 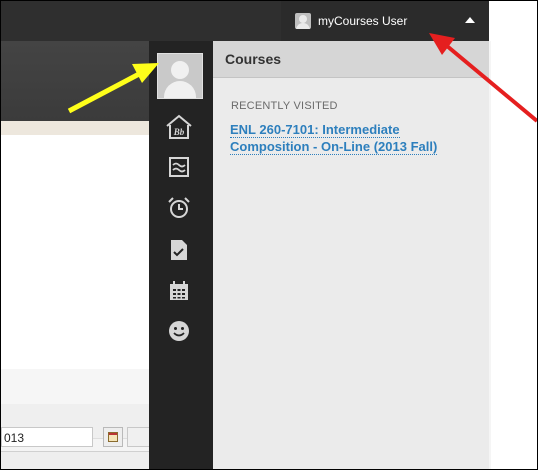 What do you see at coordinates (179, 291) in the screenshot?
I see `calendar-grid-icon` at bounding box center [179, 291].